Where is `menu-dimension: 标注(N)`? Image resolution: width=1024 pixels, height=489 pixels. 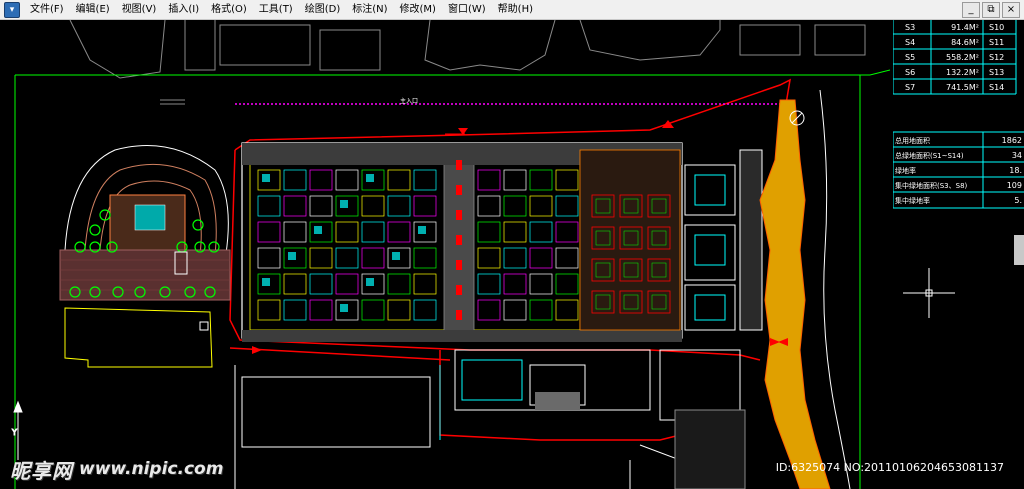
menu-dimension: 标注(N) is located at coordinates (369, 10).